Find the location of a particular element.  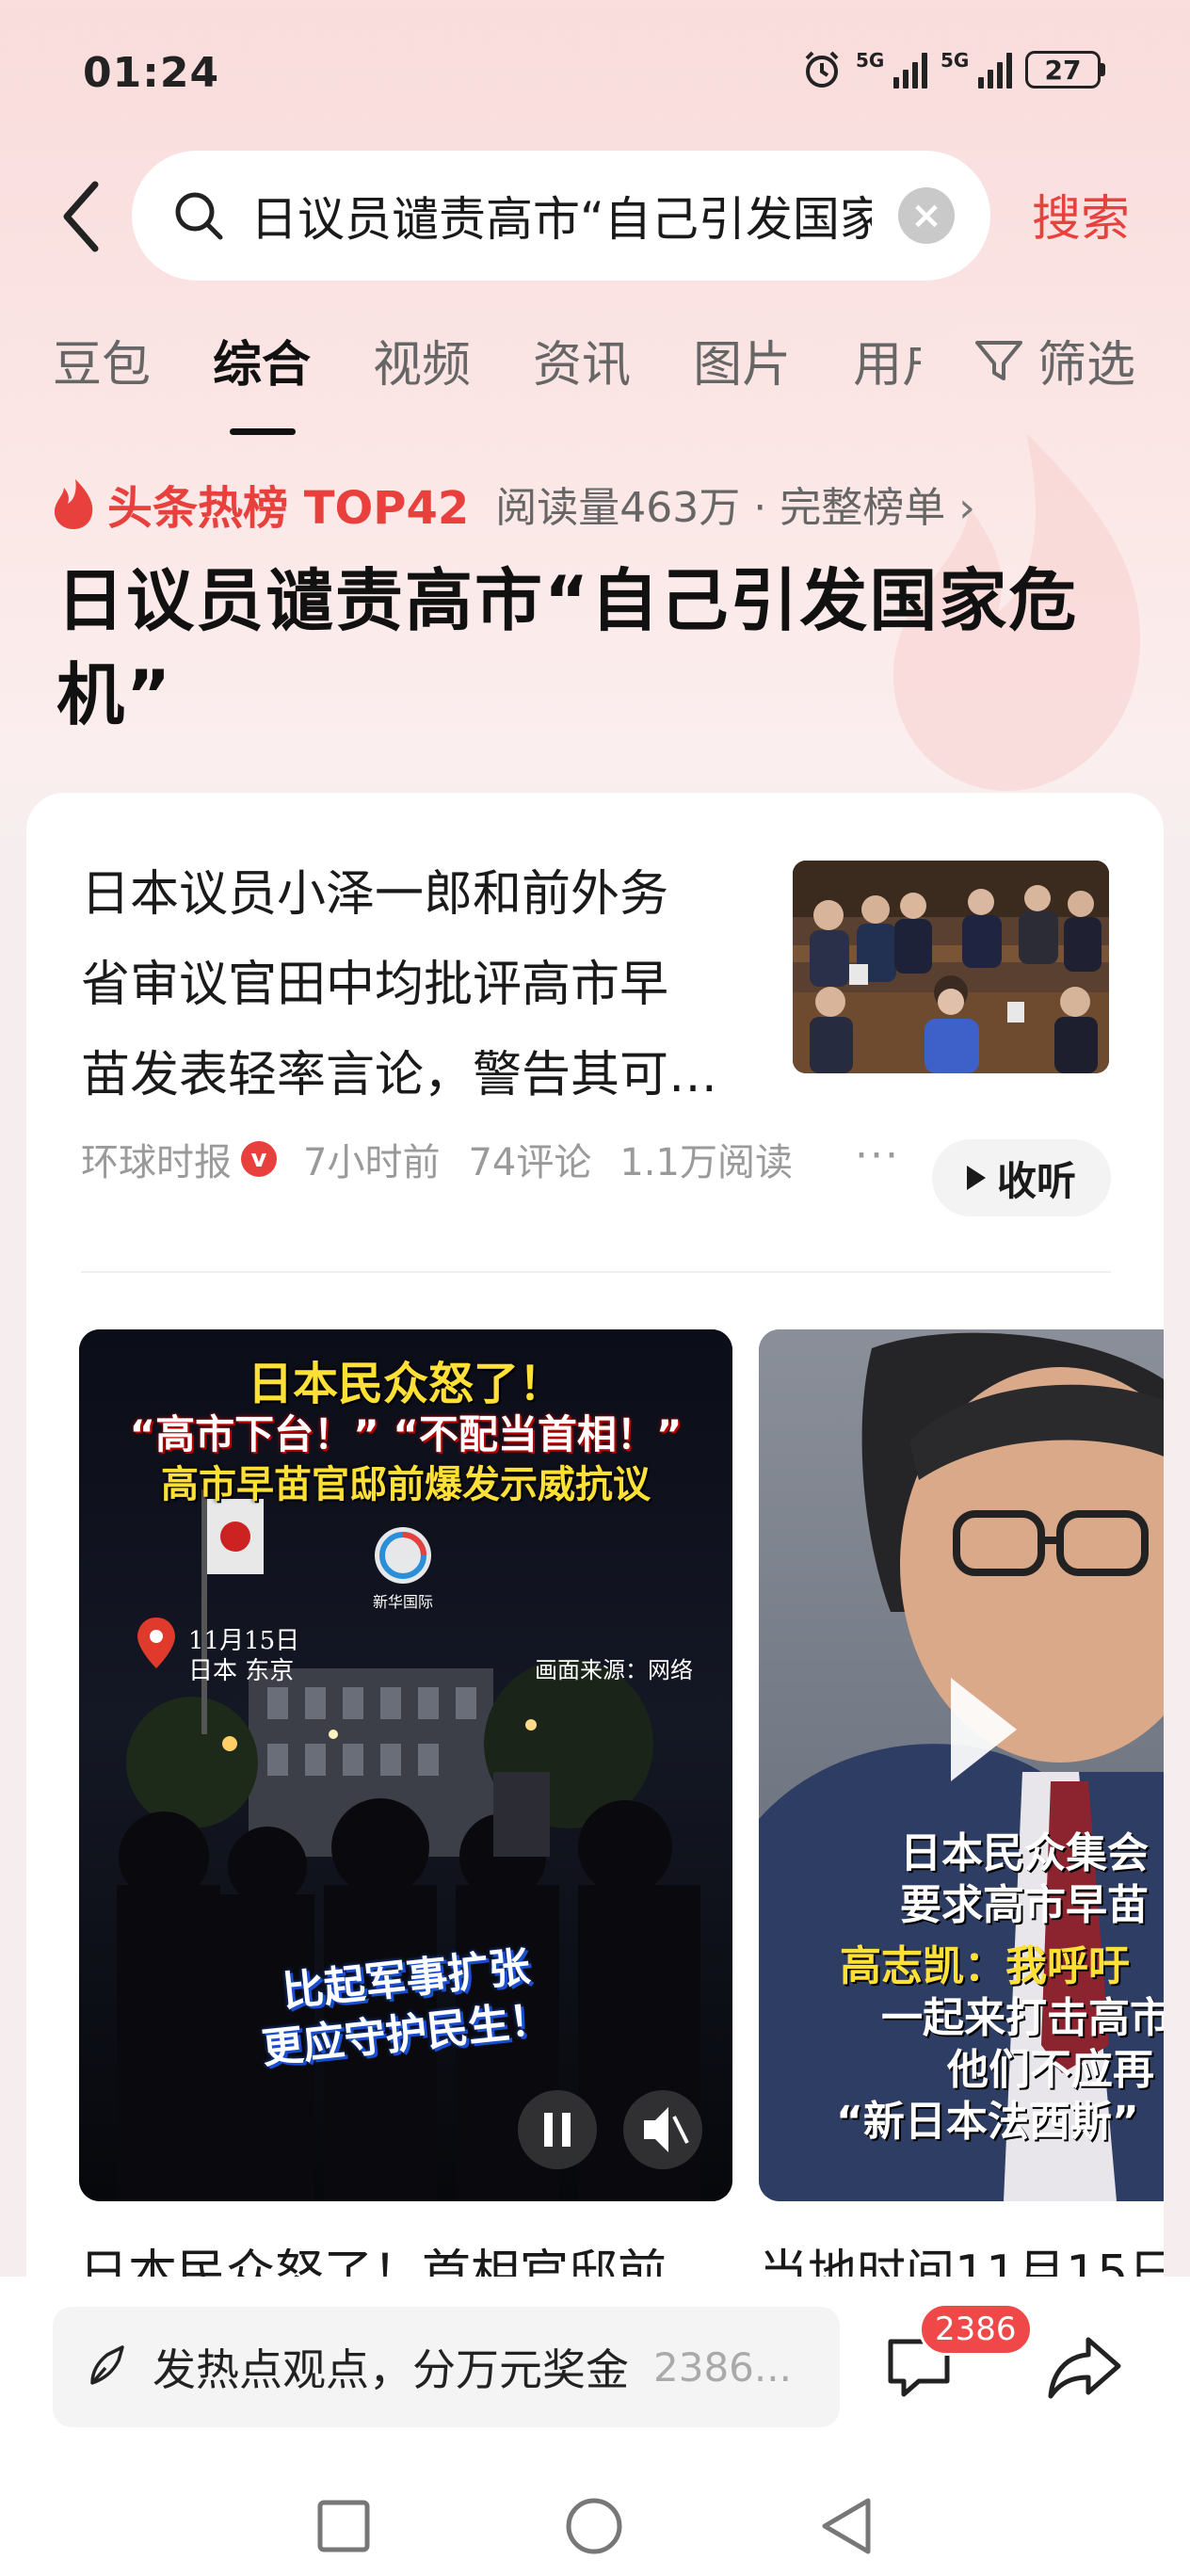

flame-icon is located at coordinates (74, 504).